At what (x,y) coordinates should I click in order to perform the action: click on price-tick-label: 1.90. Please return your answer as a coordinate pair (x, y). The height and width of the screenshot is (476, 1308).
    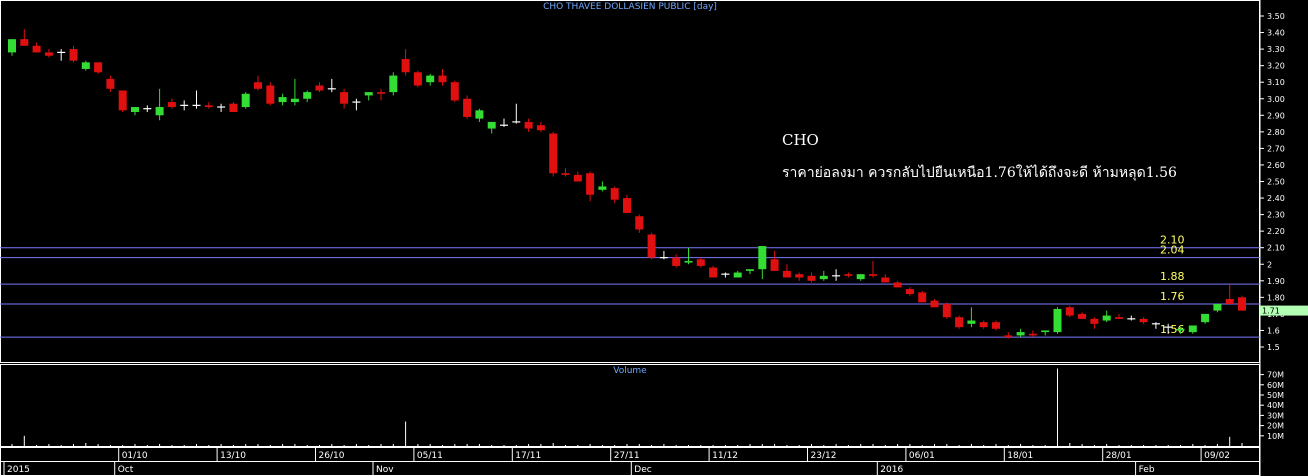
    Looking at the image, I should click on (1276, 281).